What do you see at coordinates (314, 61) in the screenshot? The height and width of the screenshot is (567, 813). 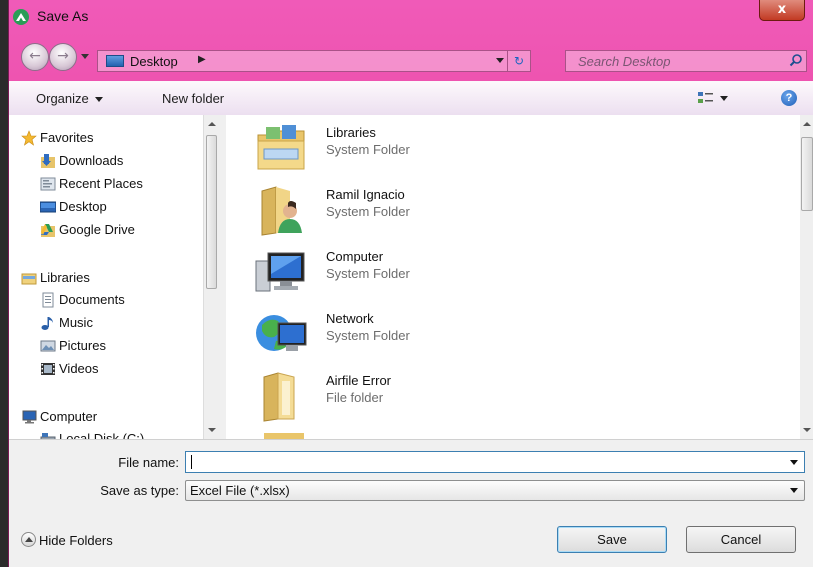 I see `address-bar: Desktop ▶ ↻` at bounding box center [314, 61].